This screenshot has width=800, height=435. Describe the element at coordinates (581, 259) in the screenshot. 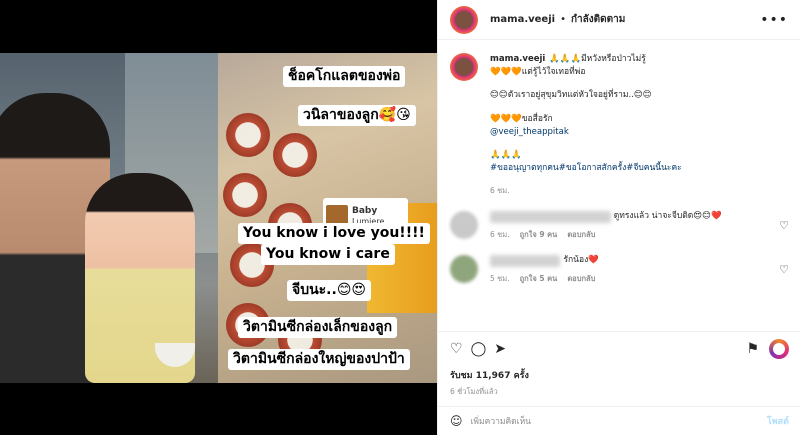

I see `comment-text: รักน้อง❤️` at that location.